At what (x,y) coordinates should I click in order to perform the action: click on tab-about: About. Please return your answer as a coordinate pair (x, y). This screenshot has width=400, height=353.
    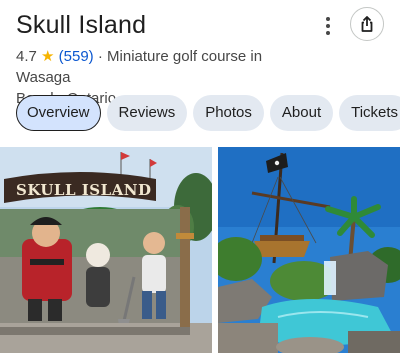
    Looking at the image, I should click on (301, 113).